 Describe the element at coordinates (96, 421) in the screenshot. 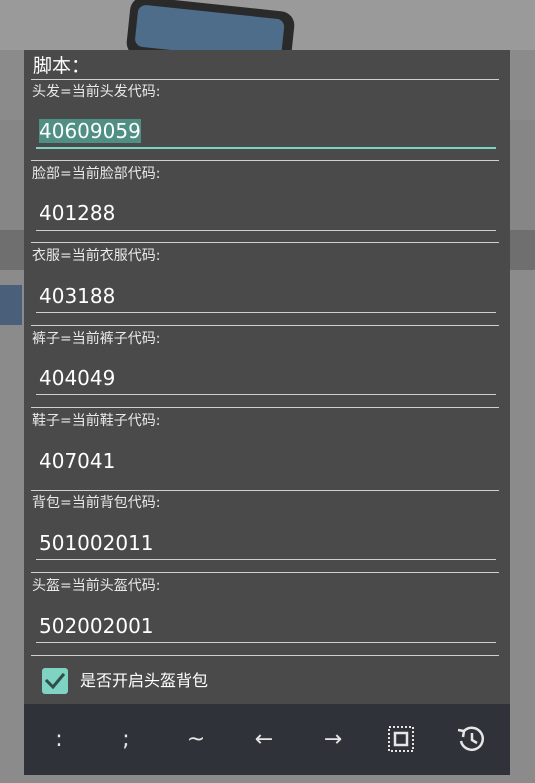

I see `shoes-label: 鞋子=当前鞋子代码:` at that location.